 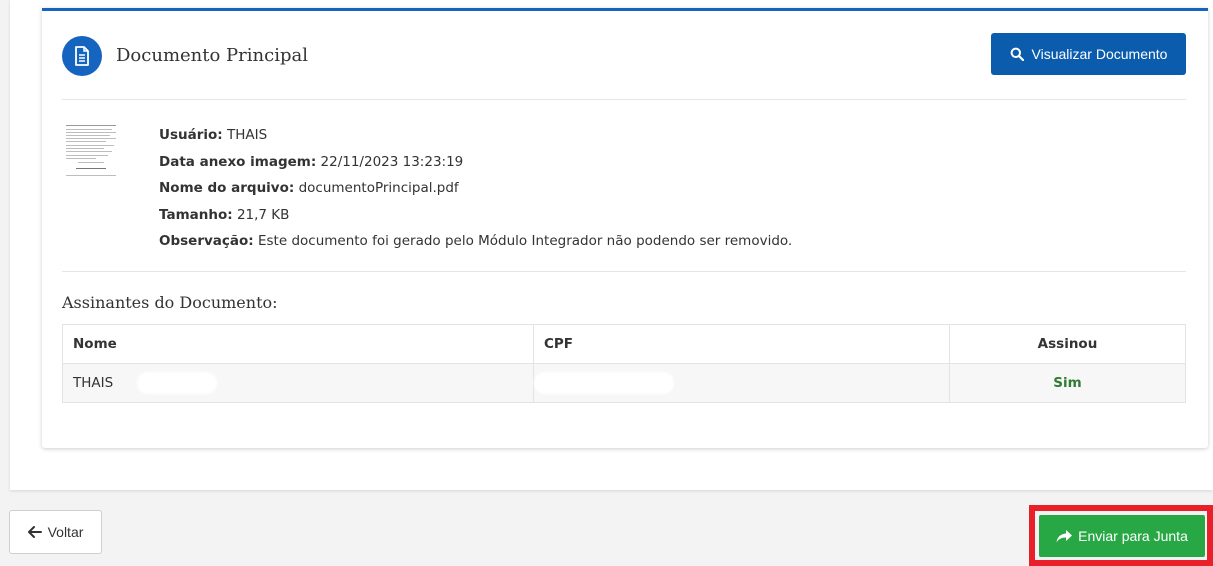 What do you see at coordinates (82, 56) in the screenshot?
I see `document-icon` at bounding box center [82, 56].